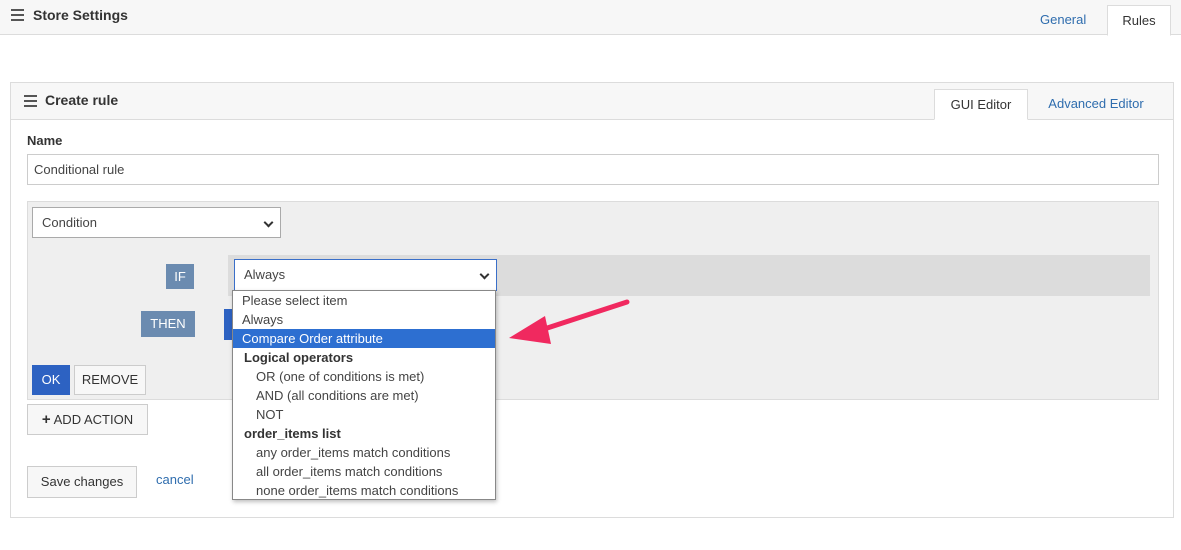 The height and width of the screenshot is (550, 1181). Describe the element at coordinates (364, 300) in the screenshot. I see `dropdown-option: Please select item` at that location.